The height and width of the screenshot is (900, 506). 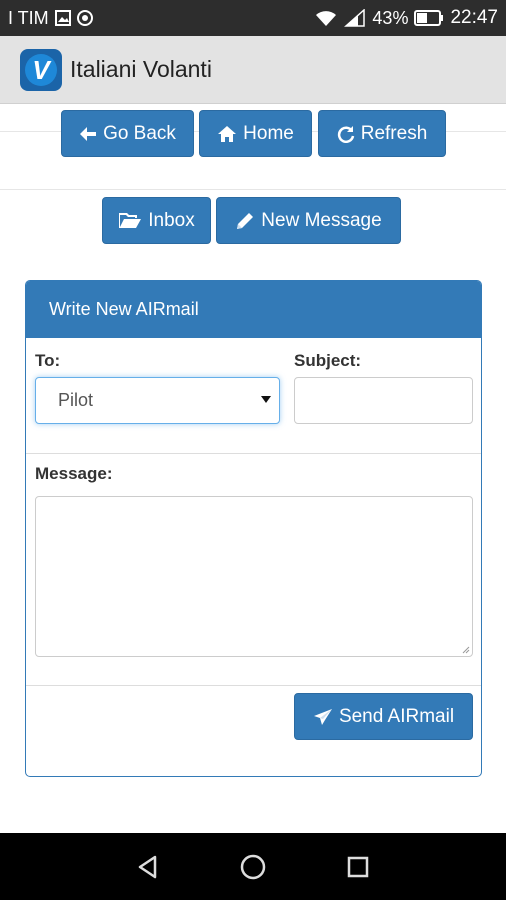 I want to click on back-nav-button, so click(x=148, y=867).